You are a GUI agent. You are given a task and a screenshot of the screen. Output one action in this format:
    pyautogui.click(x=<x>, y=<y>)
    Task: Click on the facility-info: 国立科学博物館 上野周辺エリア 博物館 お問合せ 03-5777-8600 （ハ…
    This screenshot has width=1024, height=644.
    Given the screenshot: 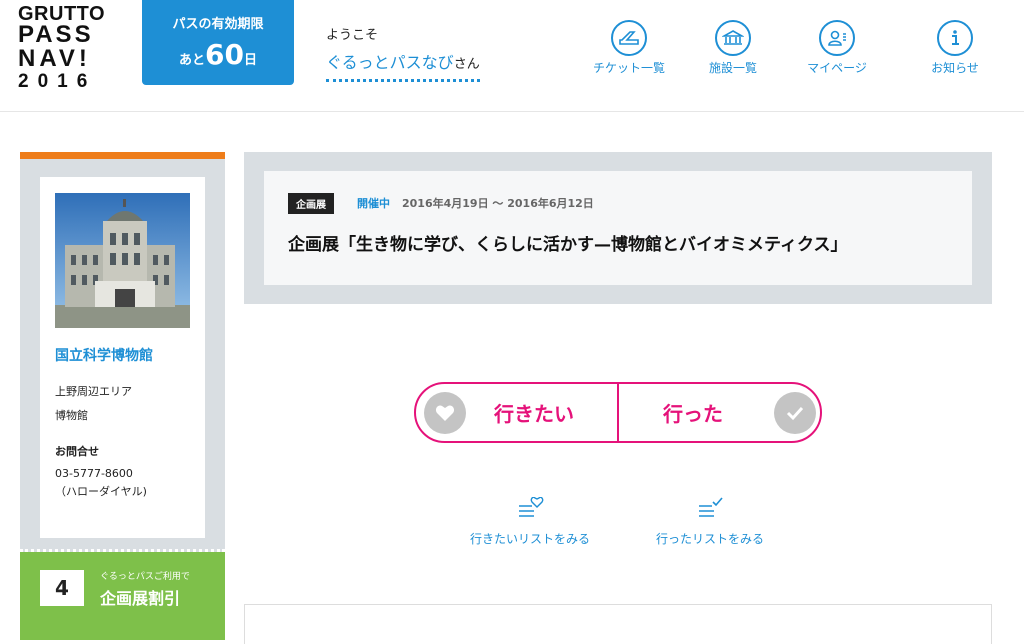 What is the action you would take?
    pyautogui.click(x=122, y=357)
    